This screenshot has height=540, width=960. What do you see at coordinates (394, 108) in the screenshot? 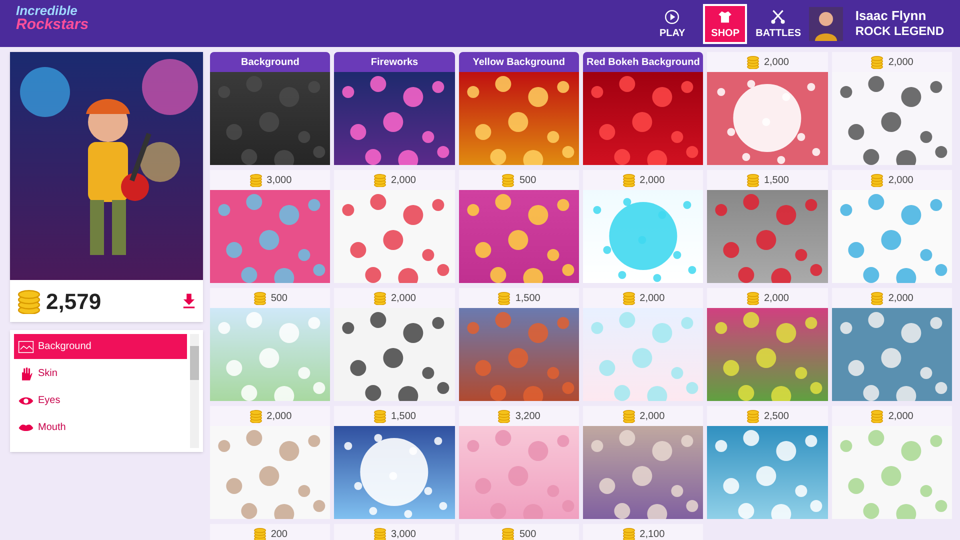
I see `shop-item: Fireworks` at bounding box center [394, 108].